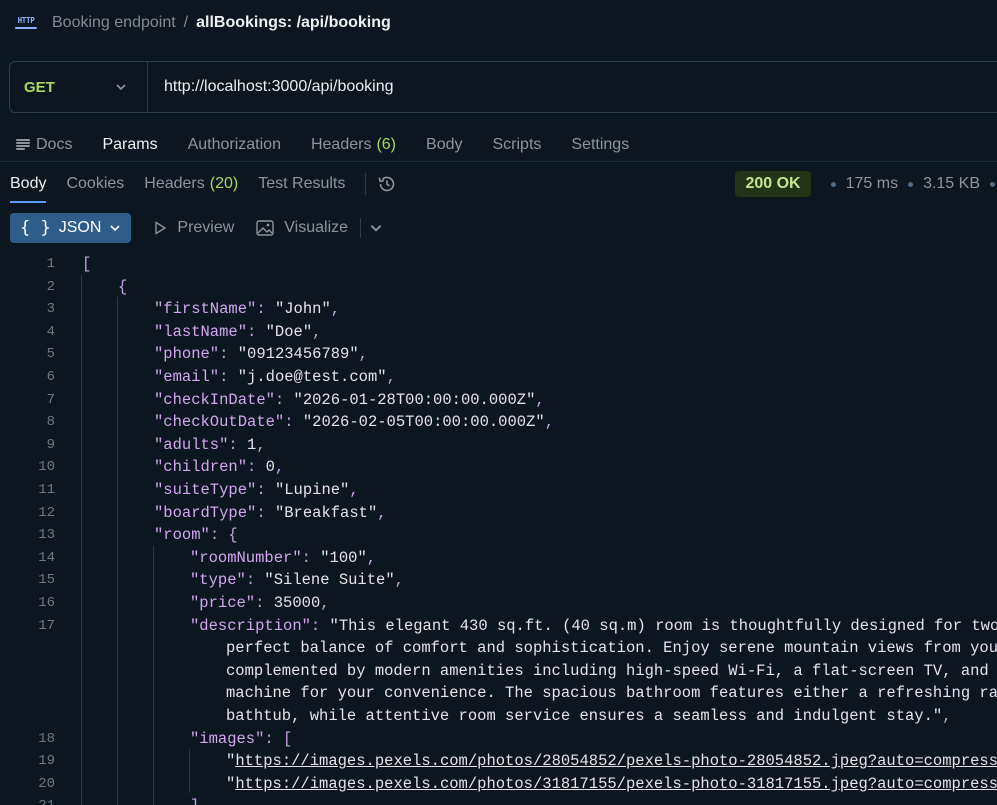 Image resolution: width=997 pixels, height=805 pixels. I want to click on code-token: "phone", so click(187, 354).